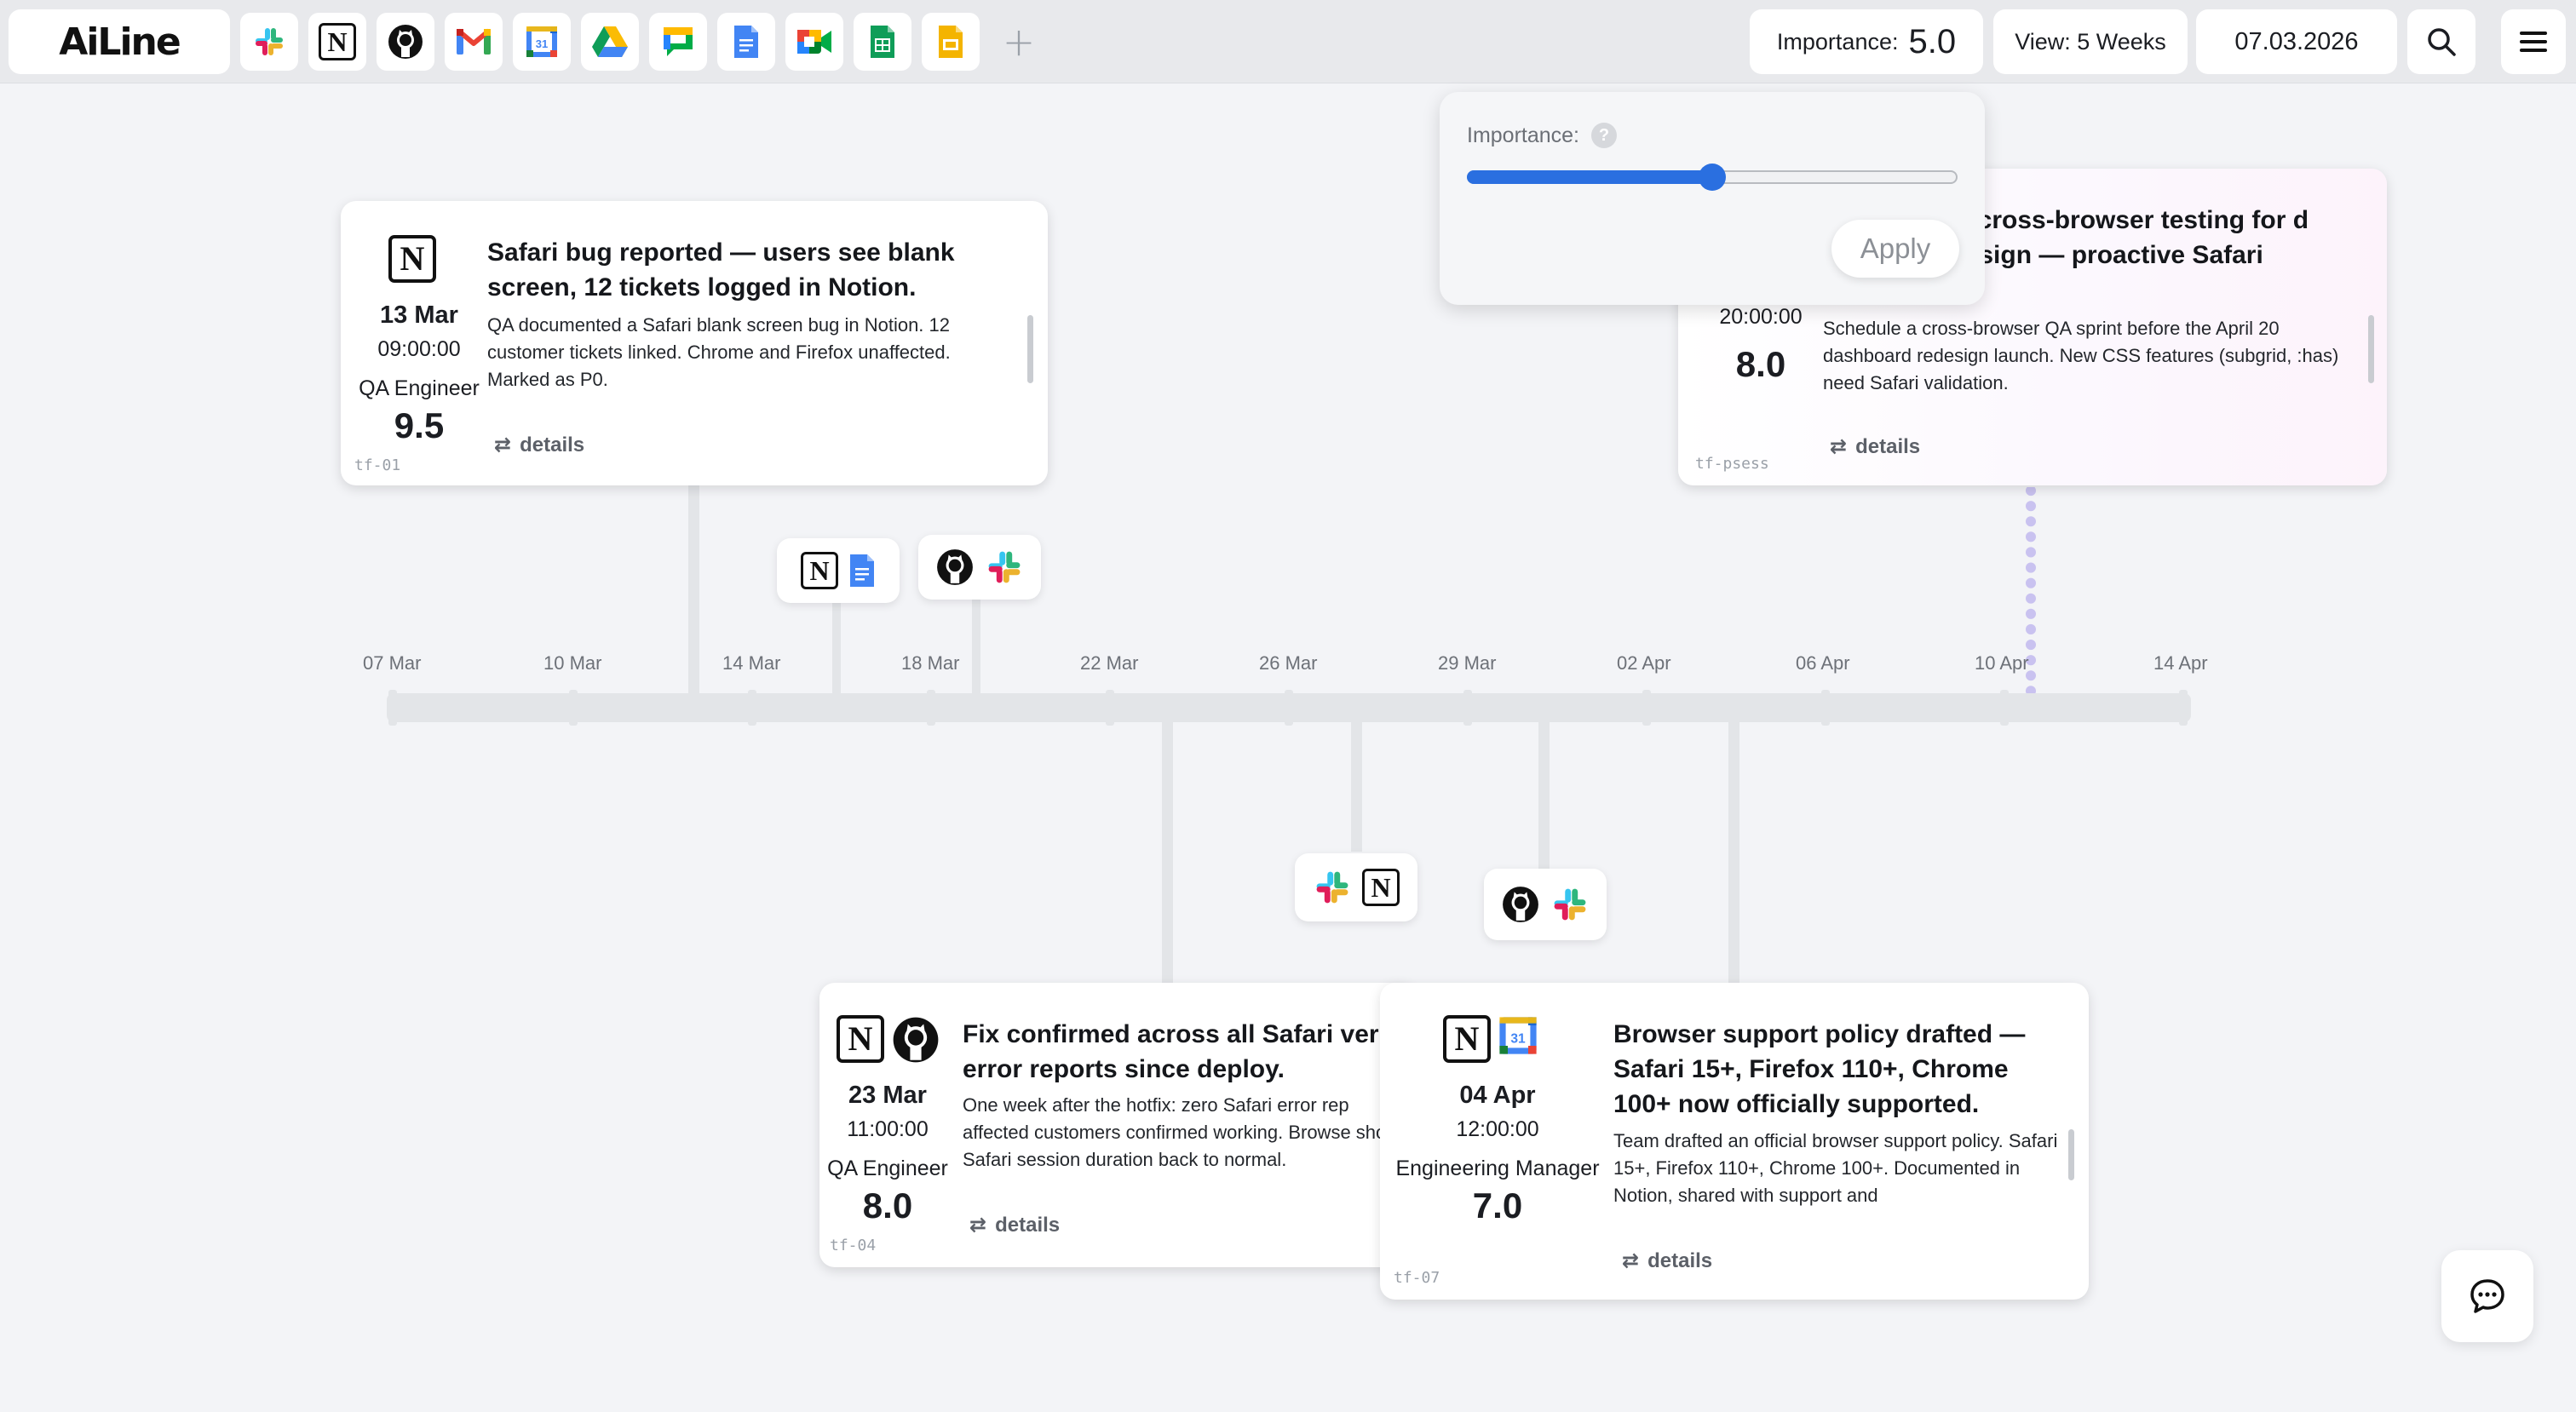 Image resolution: width=2576 pixels, height=1412 pixels. I want to click on slack-app-button, so click(269, 42).